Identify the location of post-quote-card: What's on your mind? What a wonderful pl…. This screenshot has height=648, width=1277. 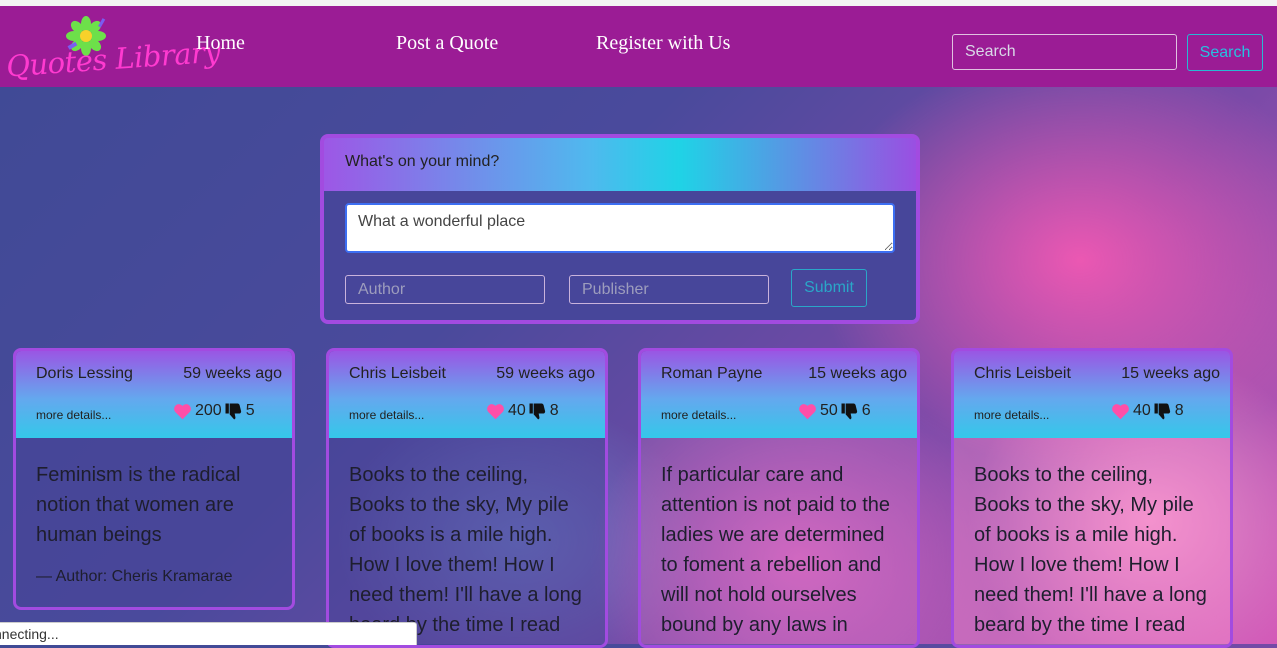
(620, 229).